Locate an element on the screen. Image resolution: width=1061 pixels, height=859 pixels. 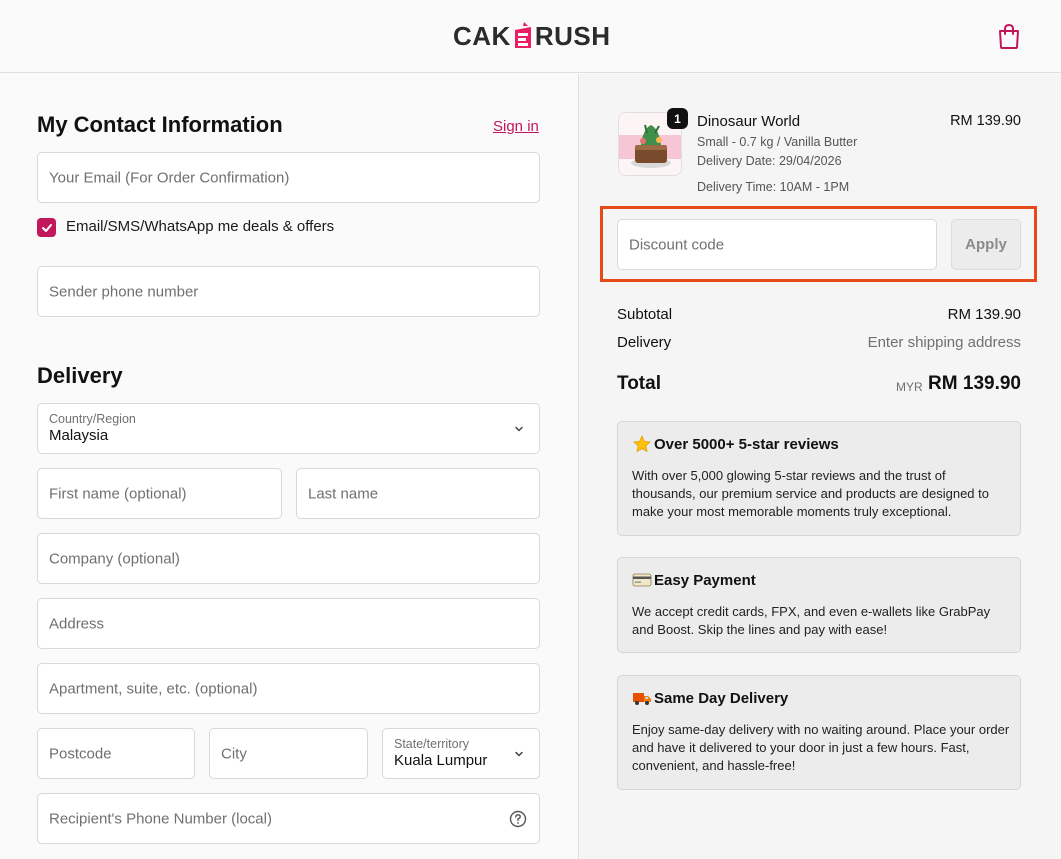
product-name: Dinosaur World is located at coordinates (749, 121).